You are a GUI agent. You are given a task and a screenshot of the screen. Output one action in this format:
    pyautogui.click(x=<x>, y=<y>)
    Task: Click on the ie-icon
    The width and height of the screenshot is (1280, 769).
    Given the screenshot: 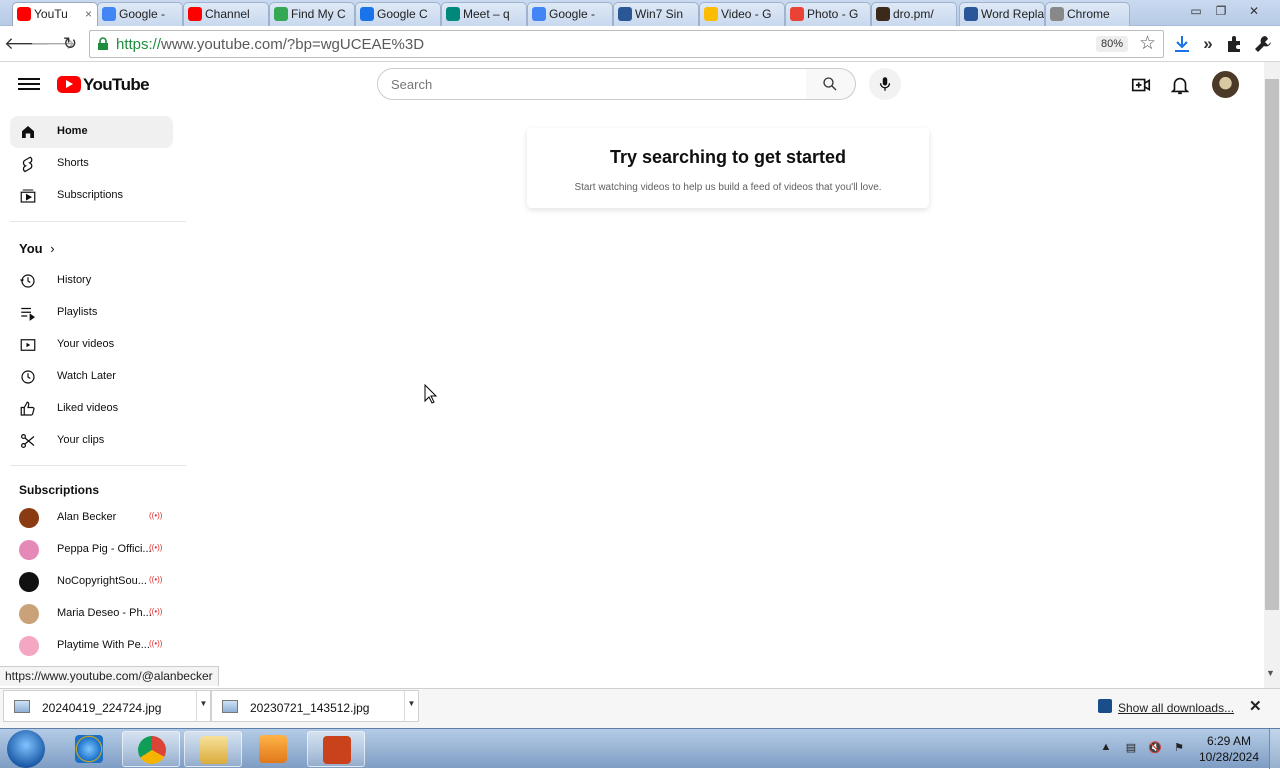 What is the action you would take?
    pyautogui.click(x=89, y=749)
    